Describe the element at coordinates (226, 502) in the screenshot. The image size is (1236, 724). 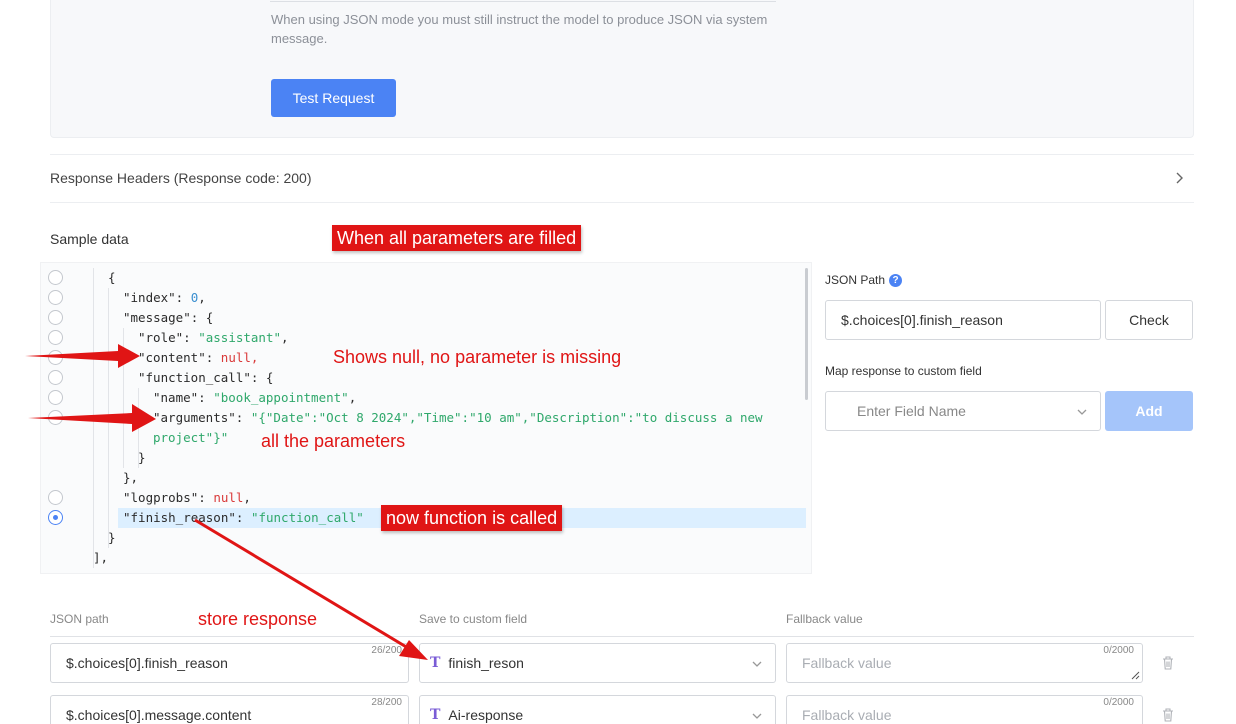
I see `annotation-arrows` at that location.